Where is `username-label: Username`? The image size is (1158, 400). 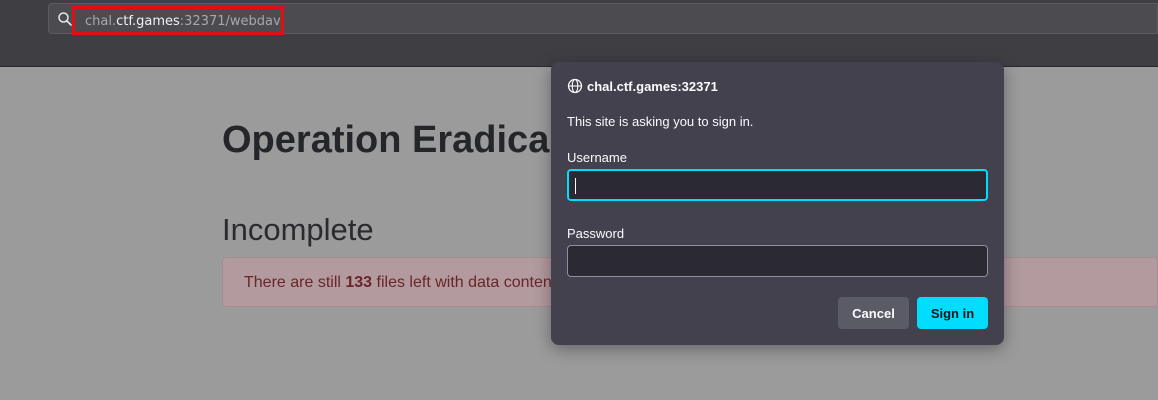 username-label: Username is located at coordinates (597, 157).